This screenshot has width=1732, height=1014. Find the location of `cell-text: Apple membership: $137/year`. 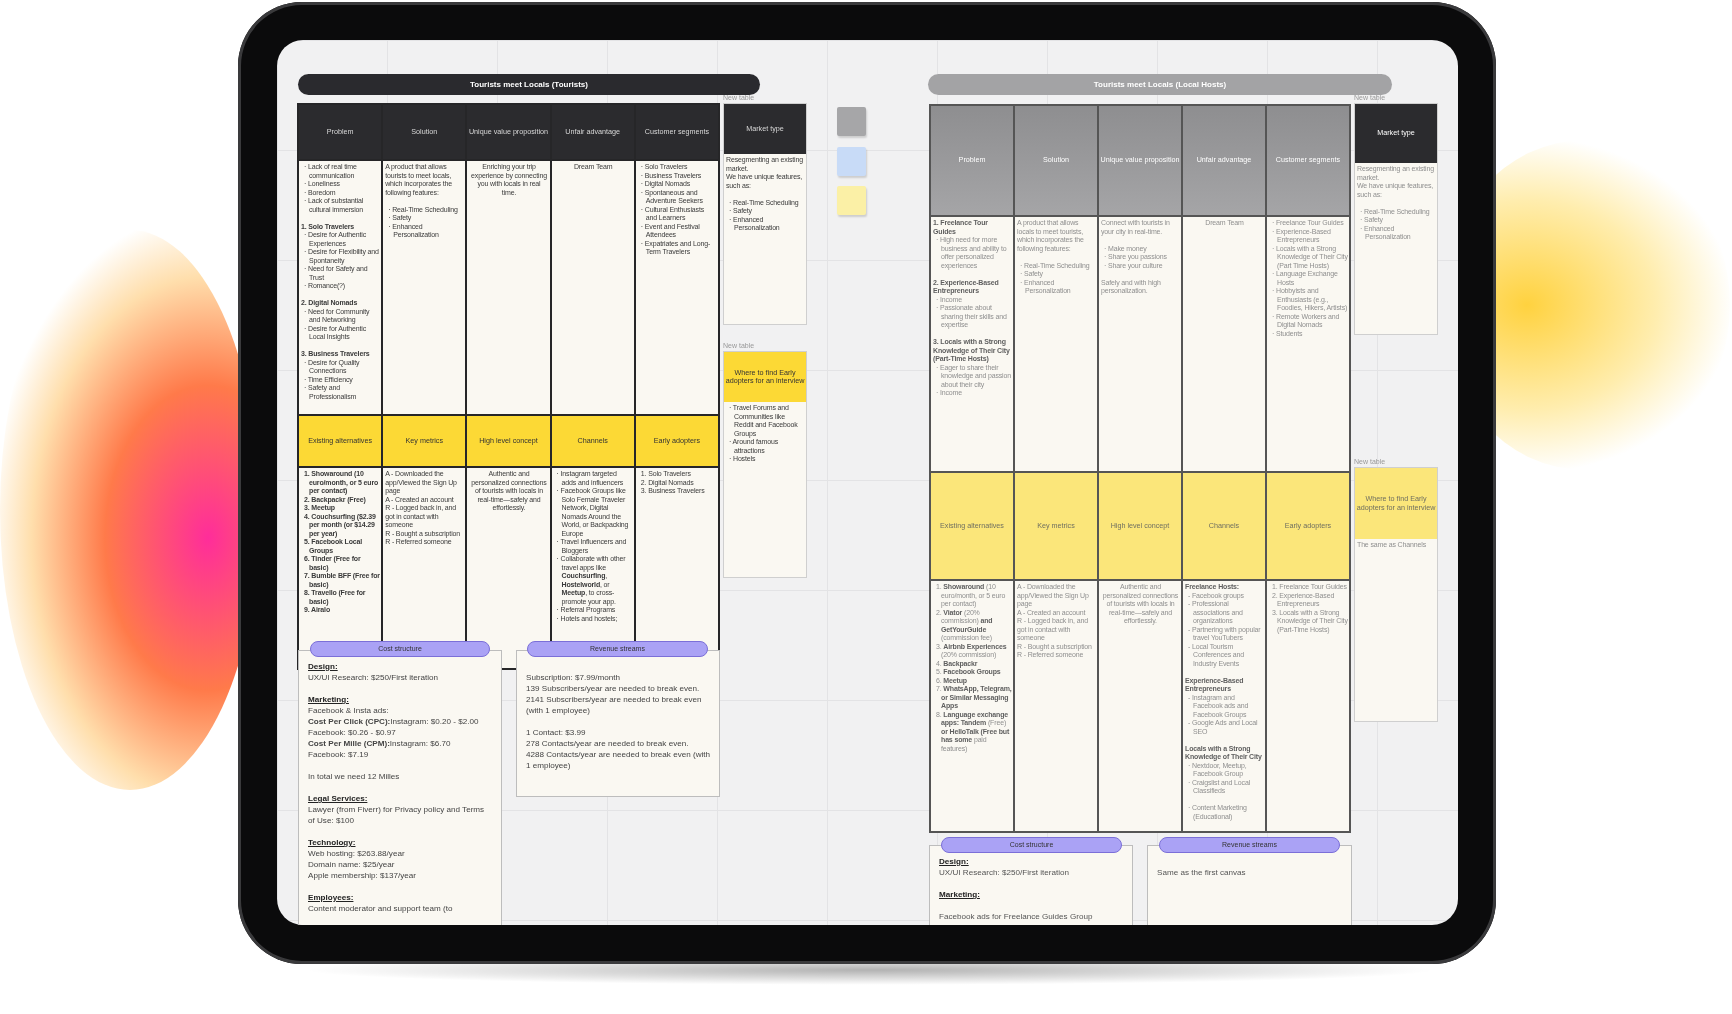

cell-text: Apple membership: $137/year is located at coordinates (362, 875).